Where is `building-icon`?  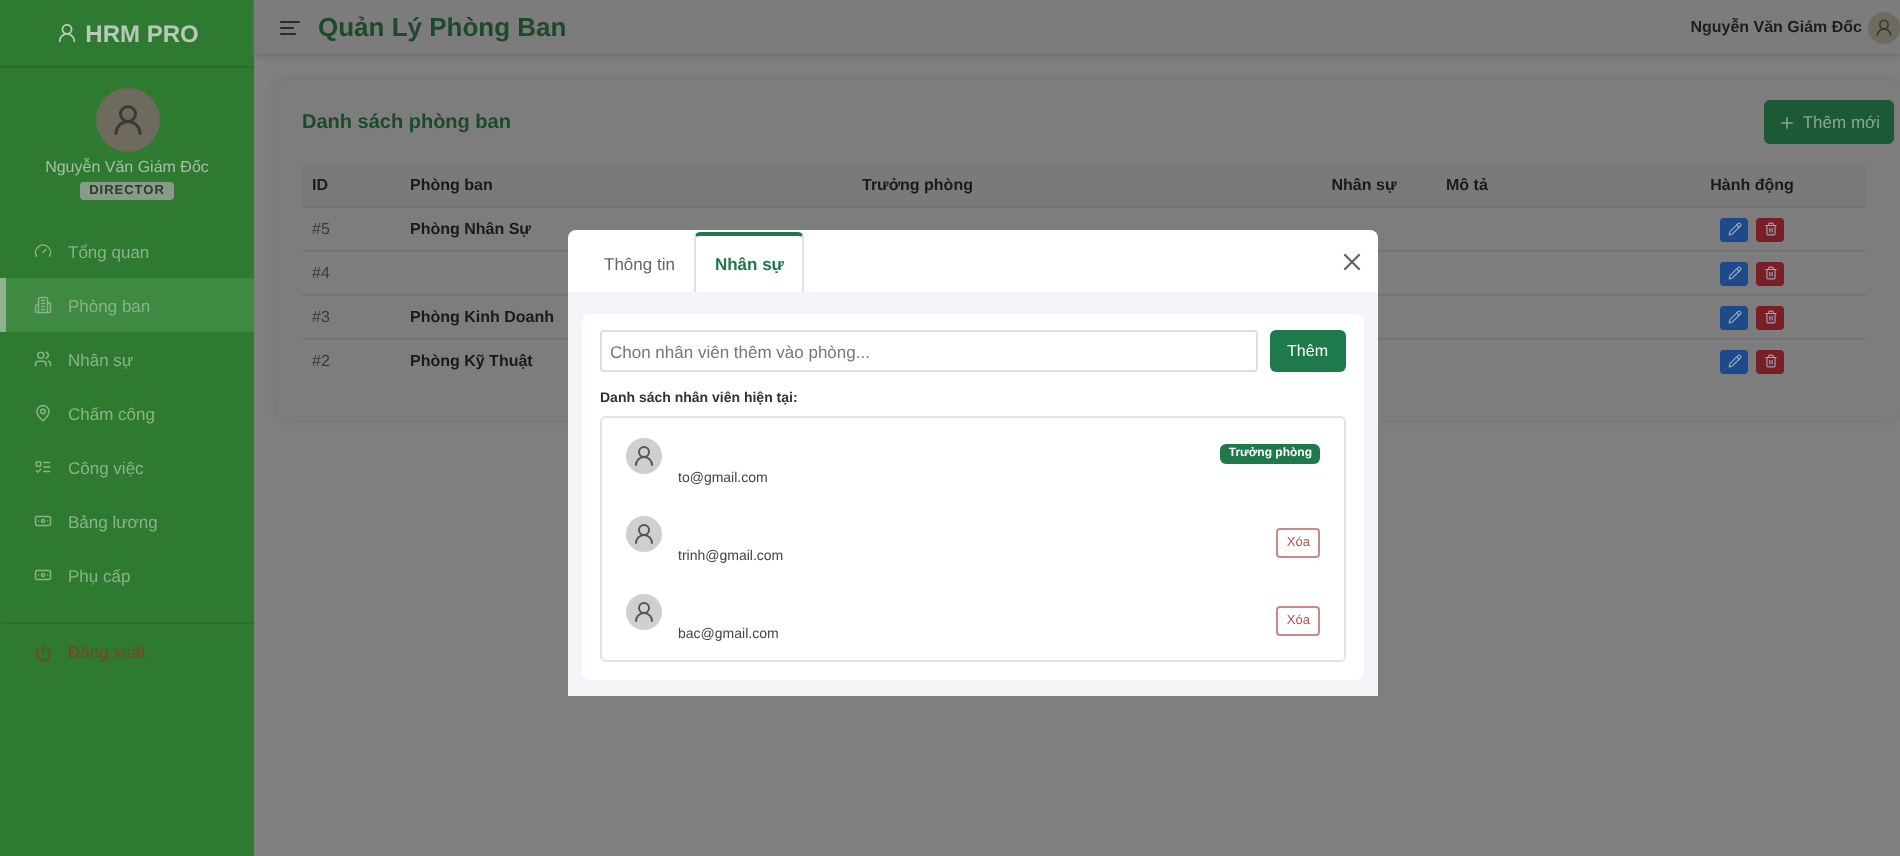
building-icon is located at coordinates (43, 305).